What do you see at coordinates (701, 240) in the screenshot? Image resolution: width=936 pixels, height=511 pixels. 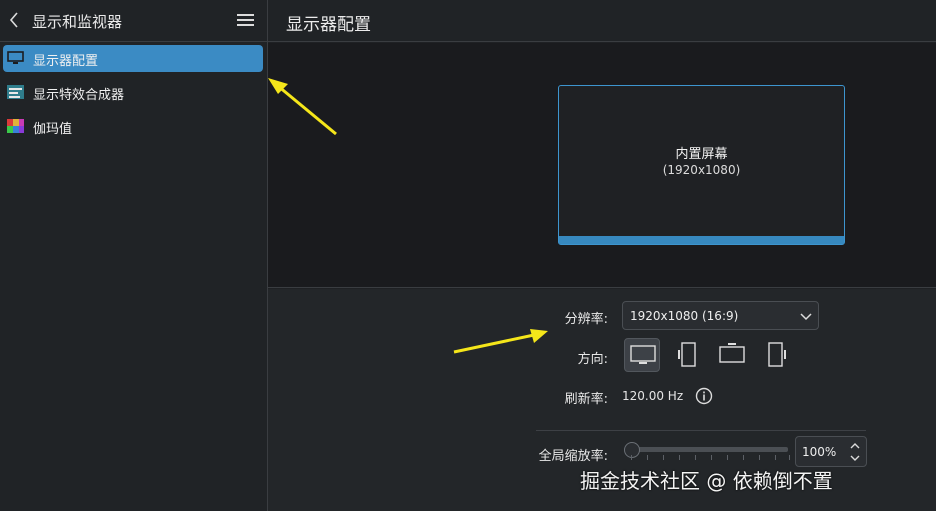 I see `screen-selection-bar` at bounding box center [701, 240].